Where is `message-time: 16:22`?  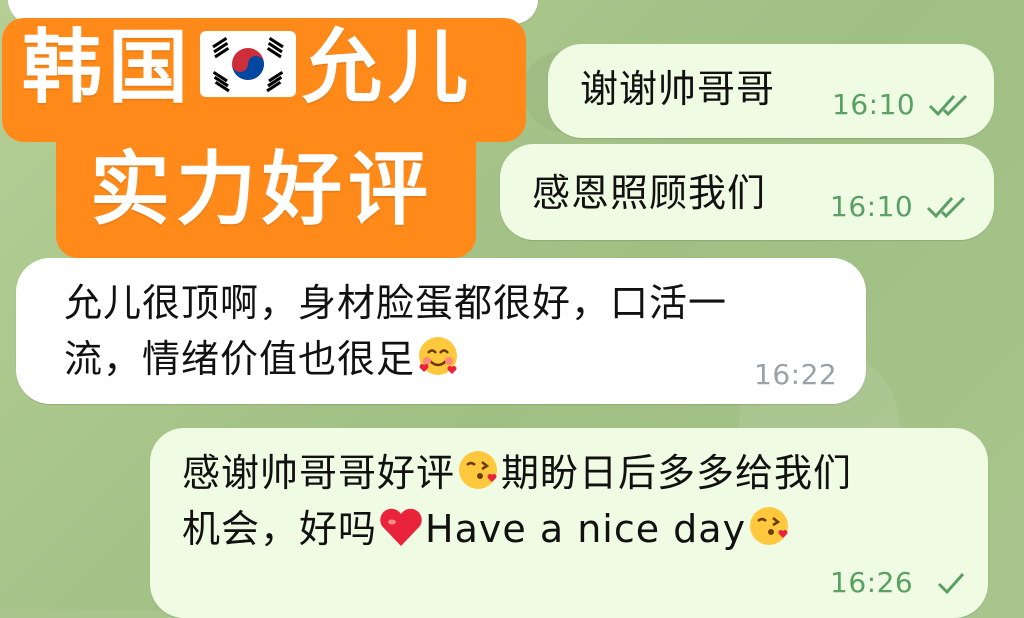
message-time: 16:22 is located at coordinates (796, 374).